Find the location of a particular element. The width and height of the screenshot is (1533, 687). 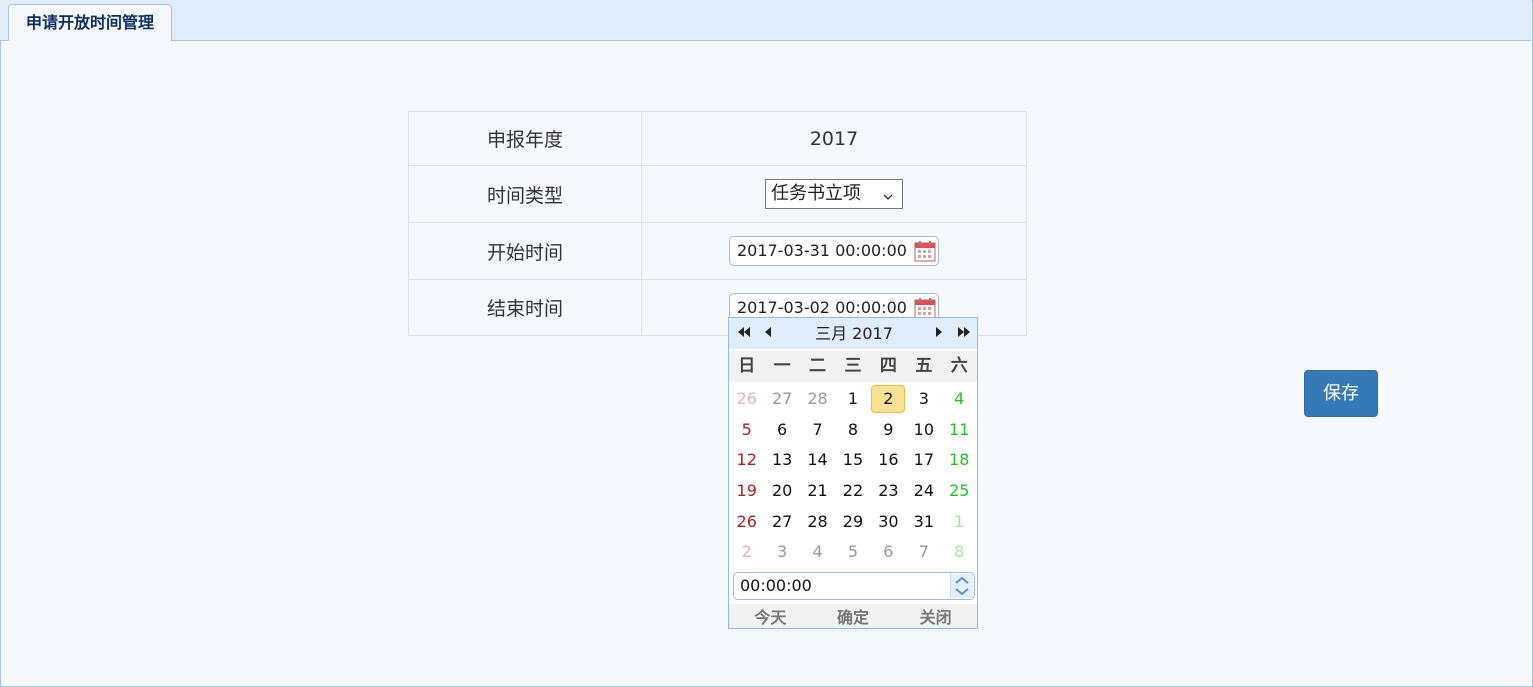

calendar-day: 31 is located at coordinates (923, 522).